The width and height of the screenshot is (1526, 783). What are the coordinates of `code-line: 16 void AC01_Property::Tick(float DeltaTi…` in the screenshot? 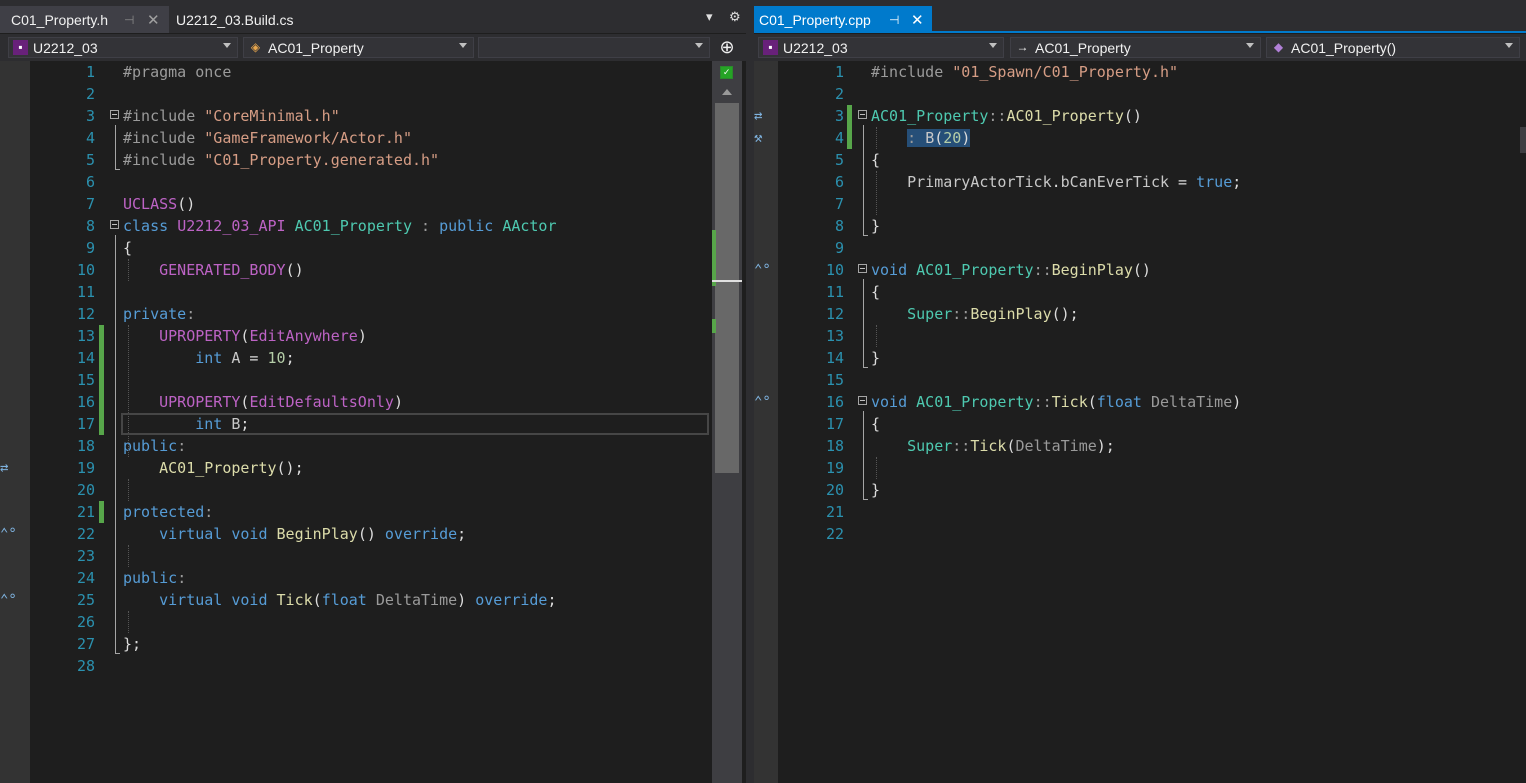 It's located at (1137, 402).